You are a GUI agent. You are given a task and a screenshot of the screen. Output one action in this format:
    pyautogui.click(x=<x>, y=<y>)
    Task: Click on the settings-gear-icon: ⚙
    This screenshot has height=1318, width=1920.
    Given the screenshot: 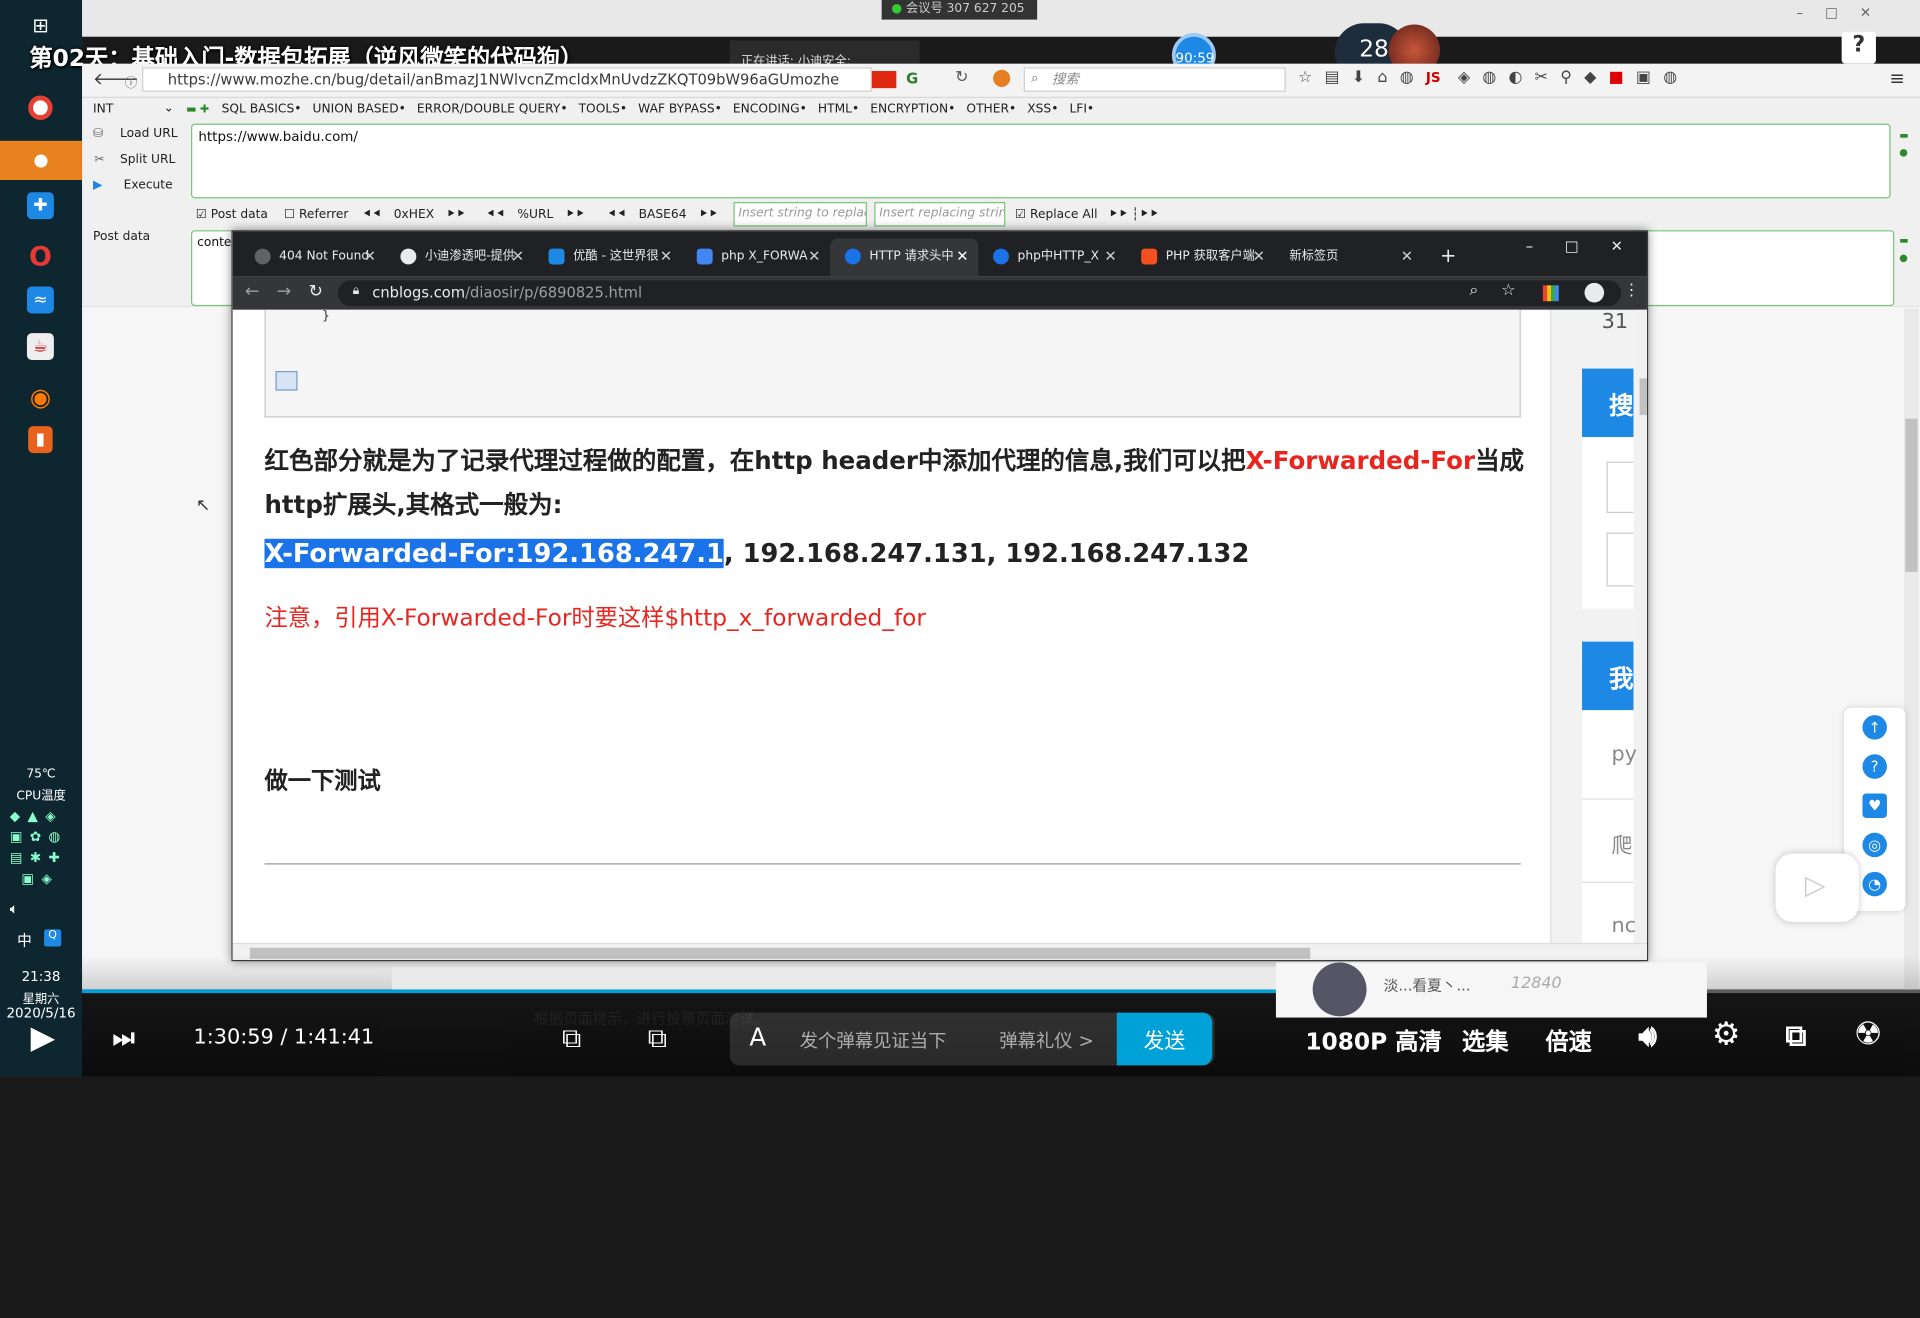 What is the action you would take?
    pyautogui.click(x=1726, y=1034)
    